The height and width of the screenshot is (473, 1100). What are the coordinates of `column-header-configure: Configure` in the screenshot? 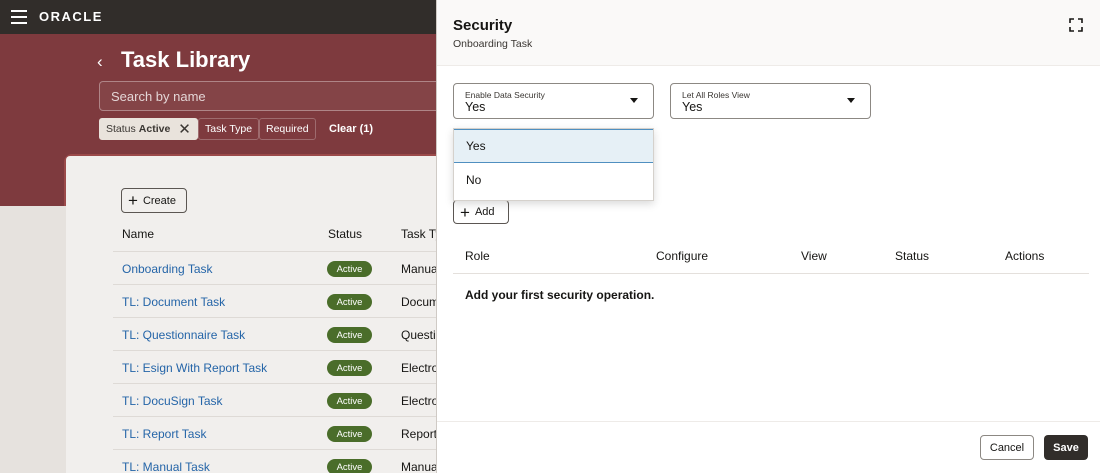 It's located at (682, 256).